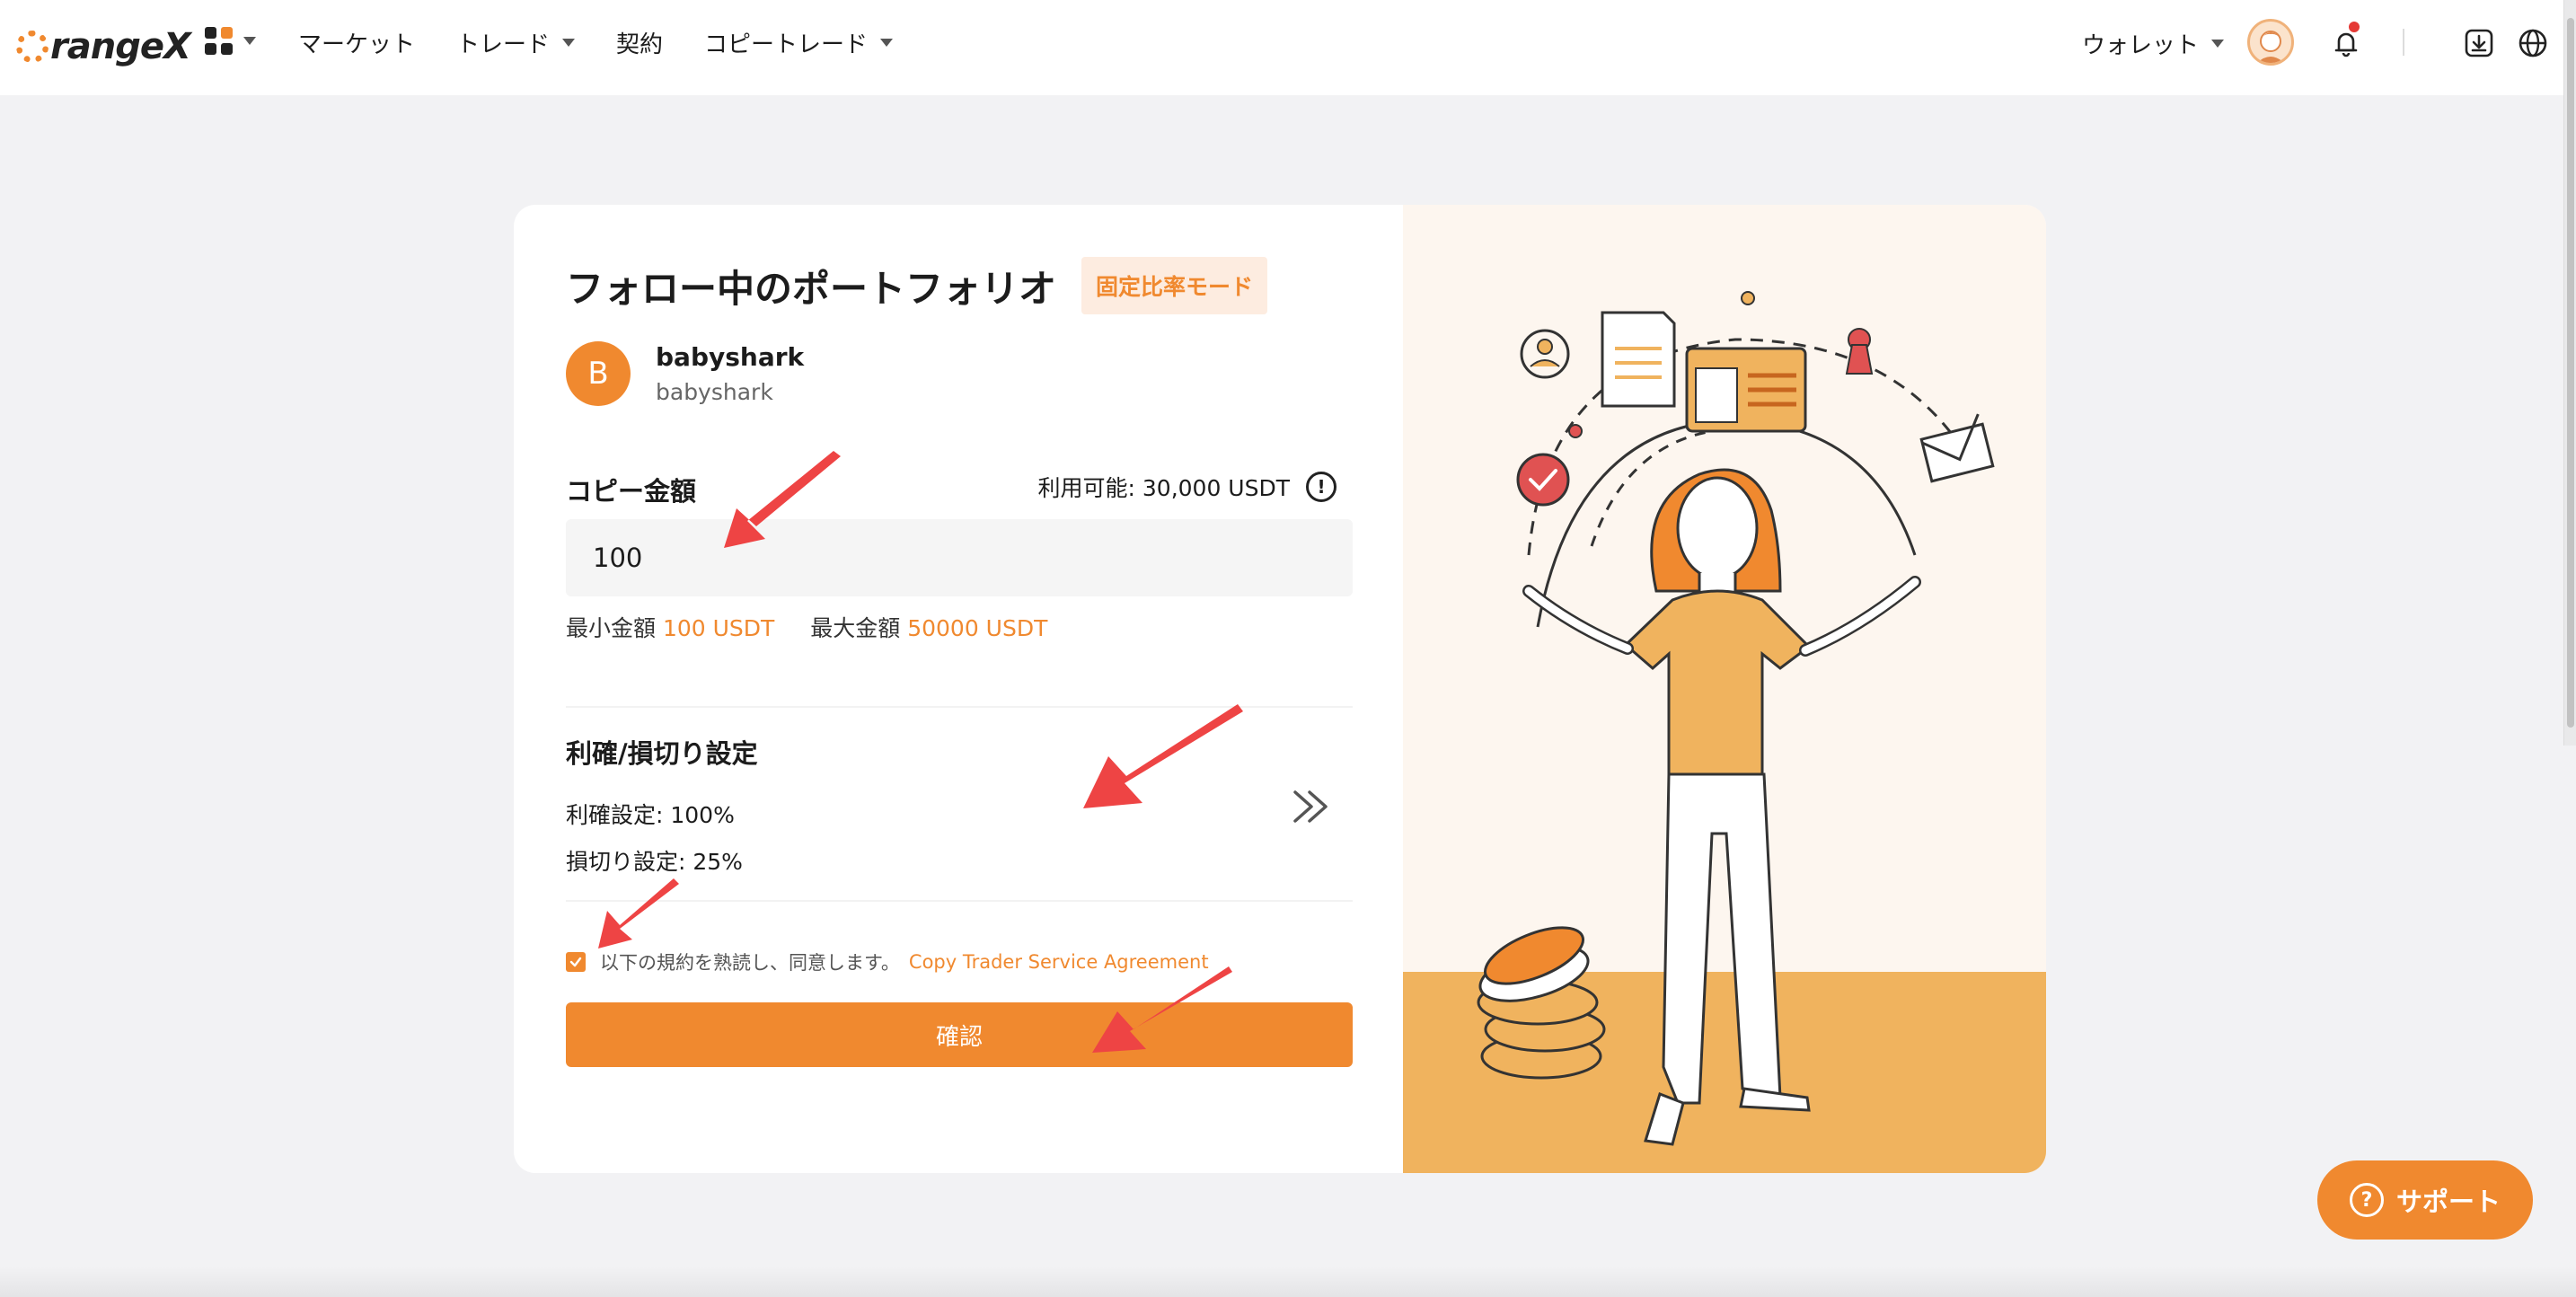  I want to click on nav-item-market: マーケット, so click(356, 42).